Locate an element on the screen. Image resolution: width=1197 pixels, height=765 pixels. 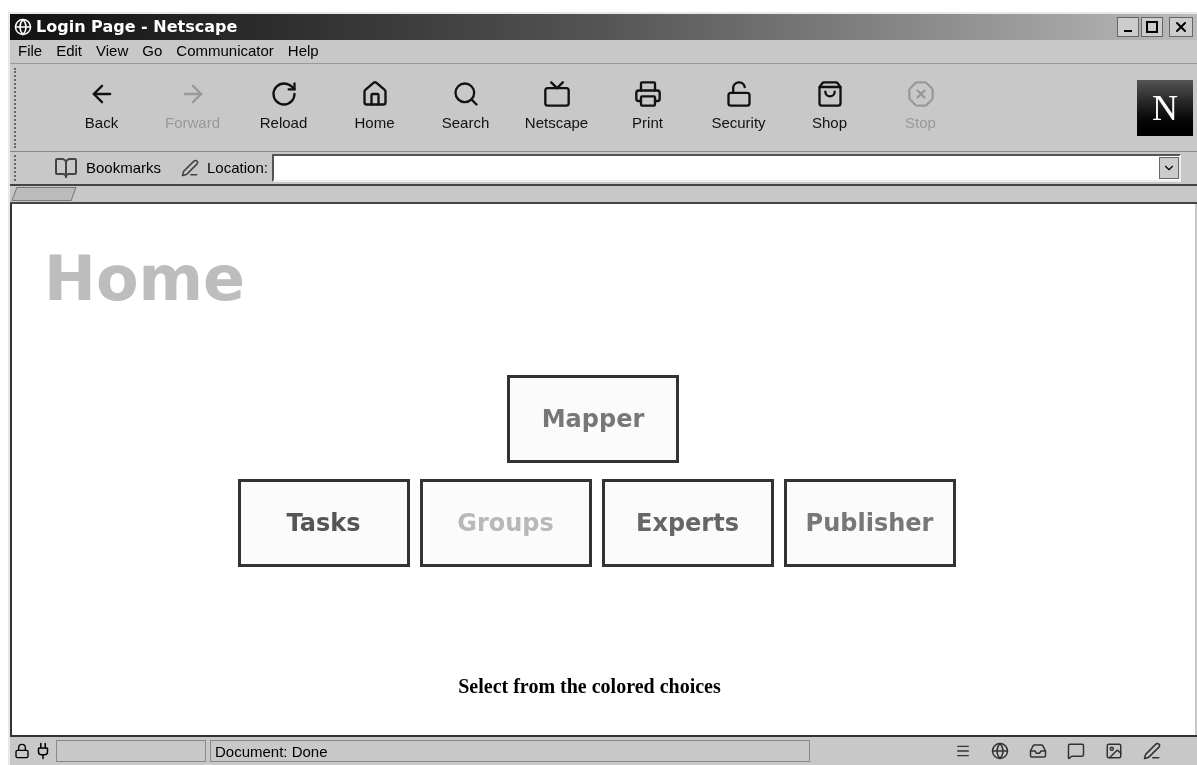
tab-grip is located at coordinates (44, 194).